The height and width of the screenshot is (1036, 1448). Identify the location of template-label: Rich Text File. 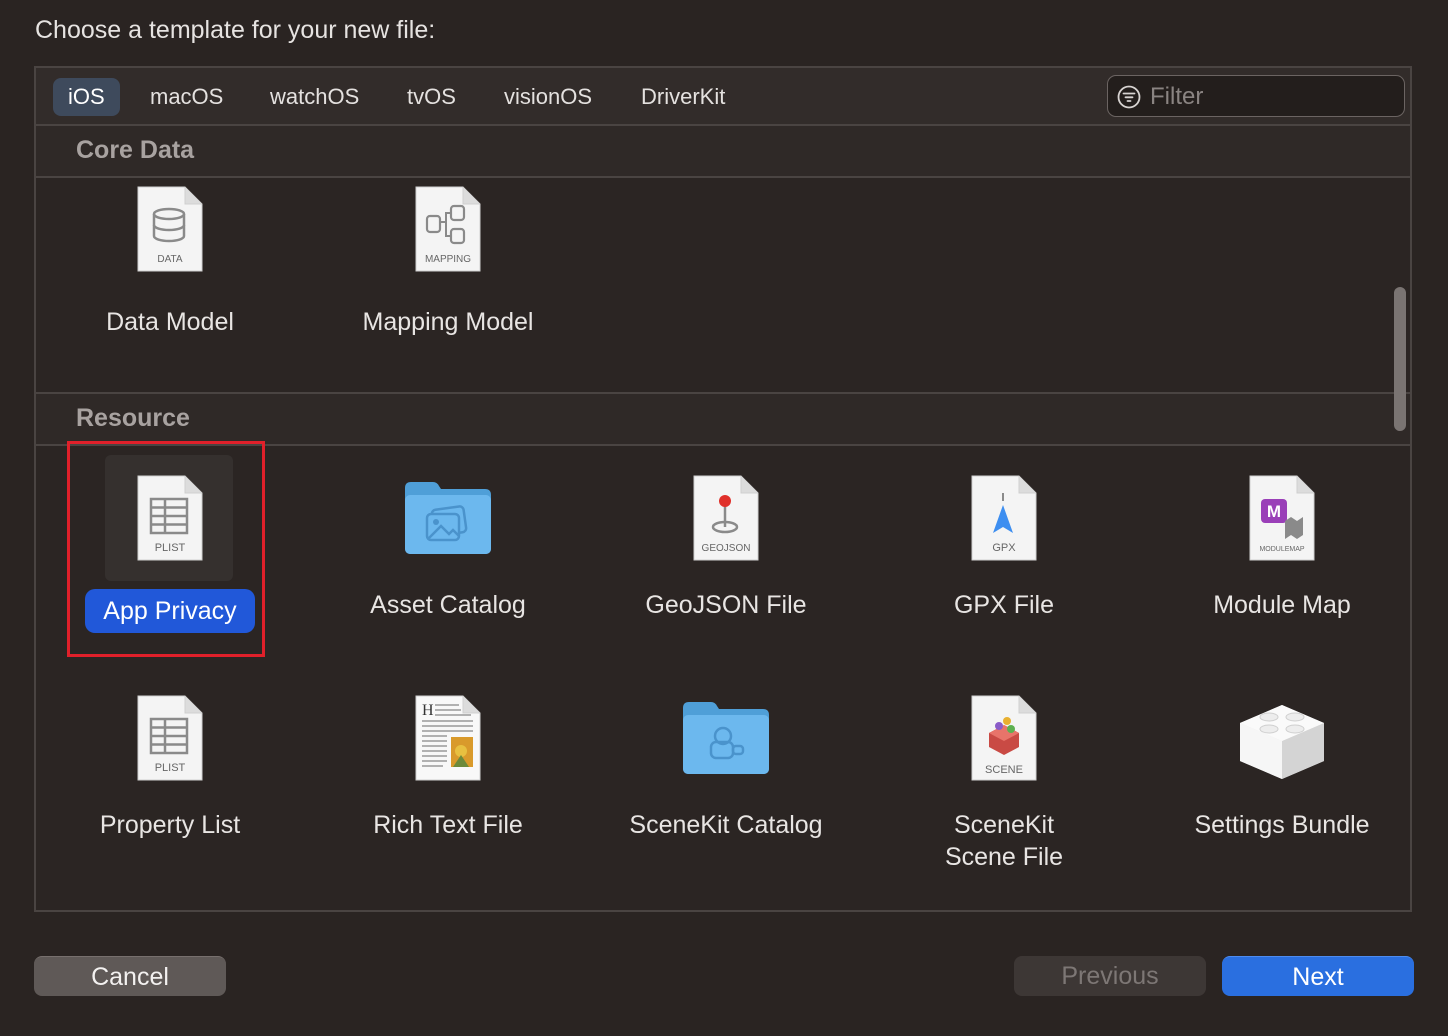
(448, 825).